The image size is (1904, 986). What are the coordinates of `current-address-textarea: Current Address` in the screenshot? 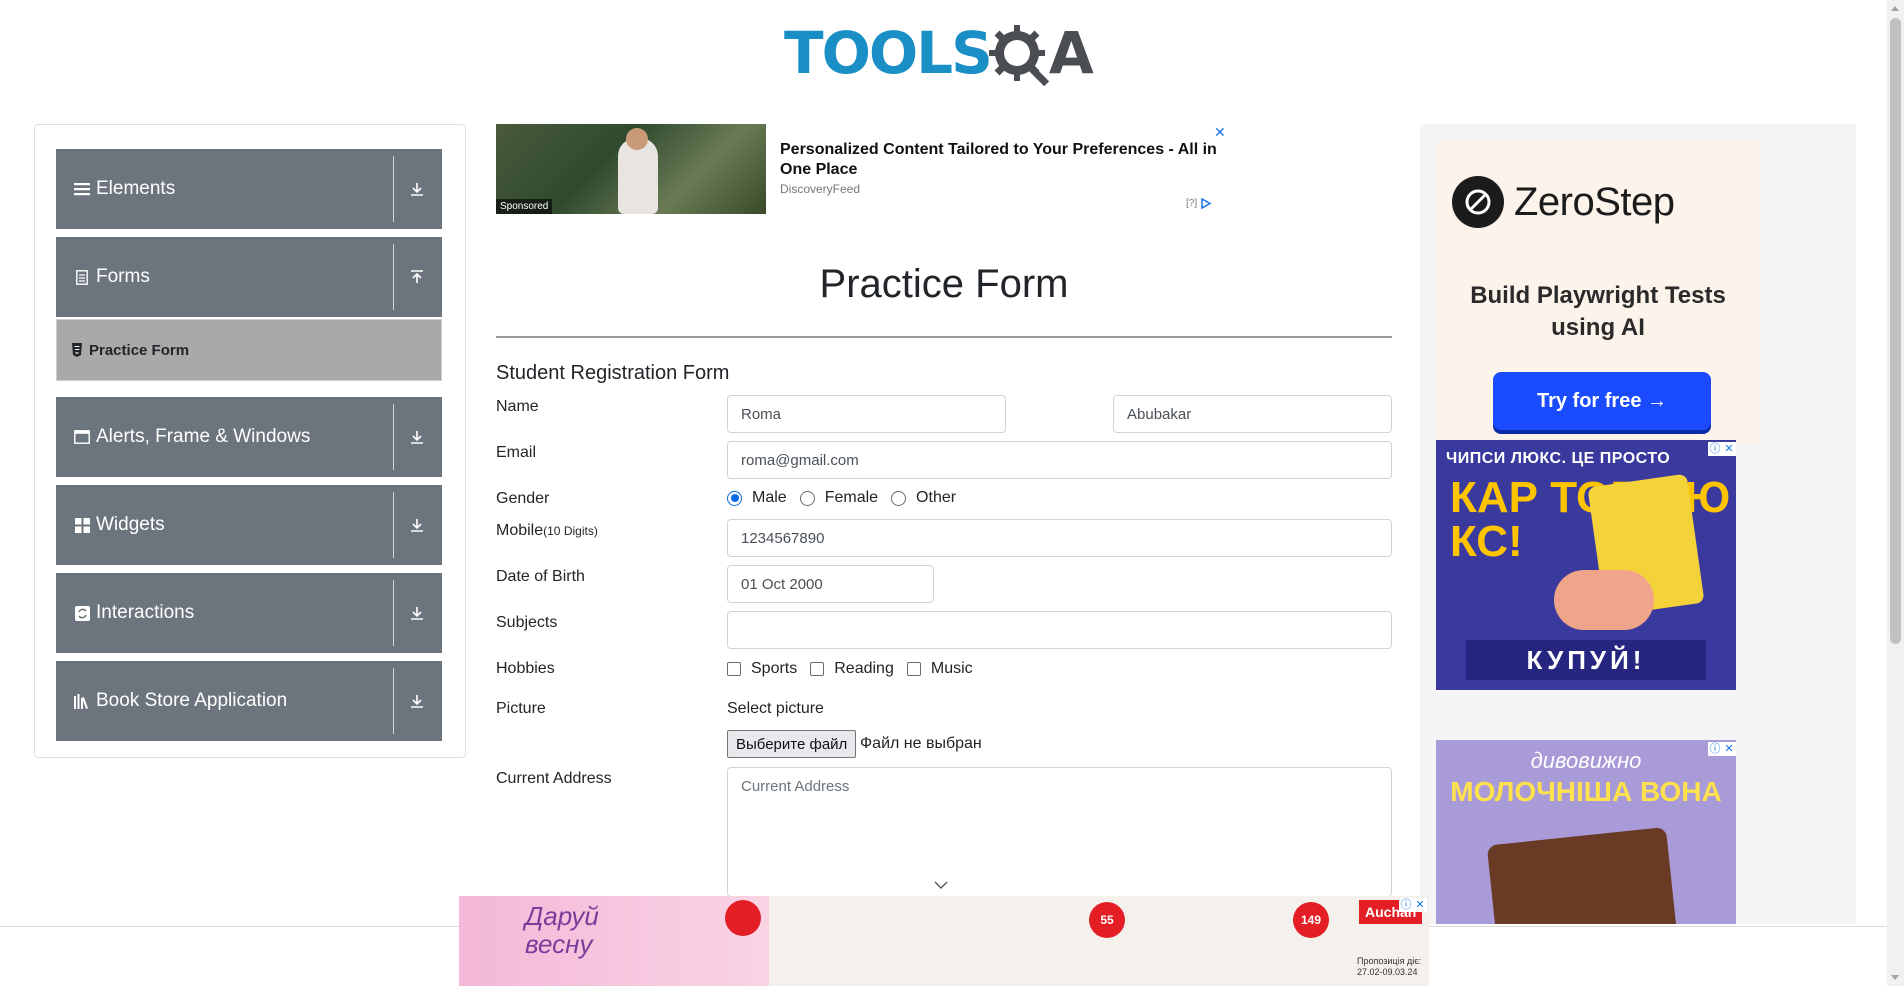 It's located at (1059, 832).